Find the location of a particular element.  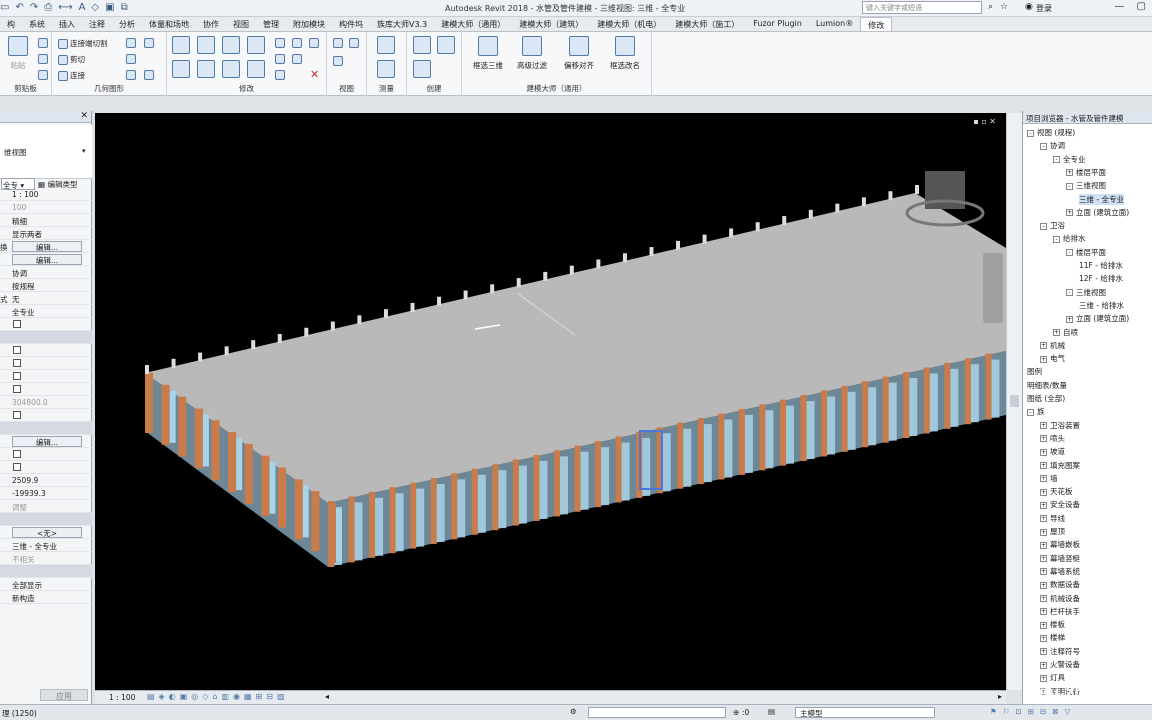

property-row: <无> is located at coordinates (46, 532).